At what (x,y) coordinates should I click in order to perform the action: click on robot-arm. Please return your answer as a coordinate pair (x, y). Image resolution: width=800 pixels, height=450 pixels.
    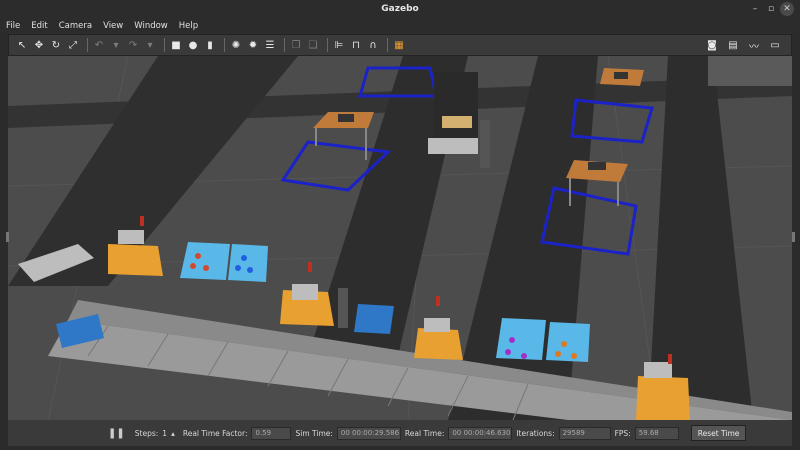
    Looking at the image, I should click on (485, 144).